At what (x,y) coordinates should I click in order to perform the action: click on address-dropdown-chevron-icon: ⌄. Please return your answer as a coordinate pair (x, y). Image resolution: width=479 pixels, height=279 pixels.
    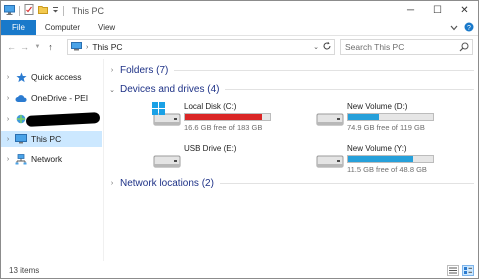
    Looking at the image, I should click on (316, 47).